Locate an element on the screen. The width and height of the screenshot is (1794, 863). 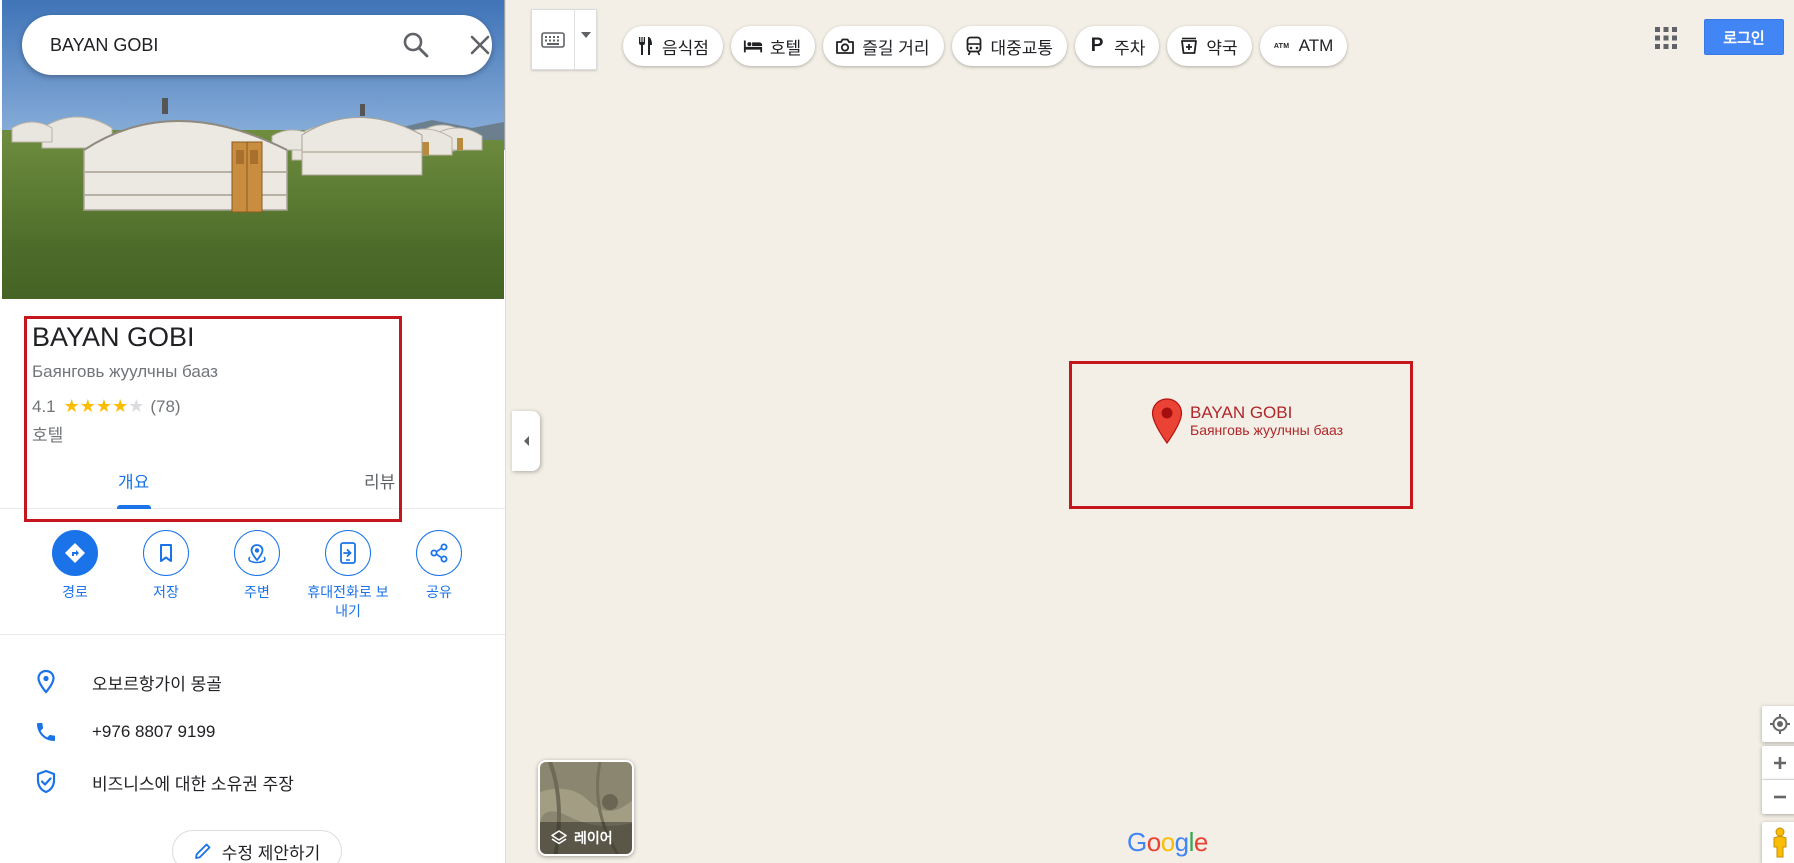
save-button: 저장 is located at coordinates (166, 566).